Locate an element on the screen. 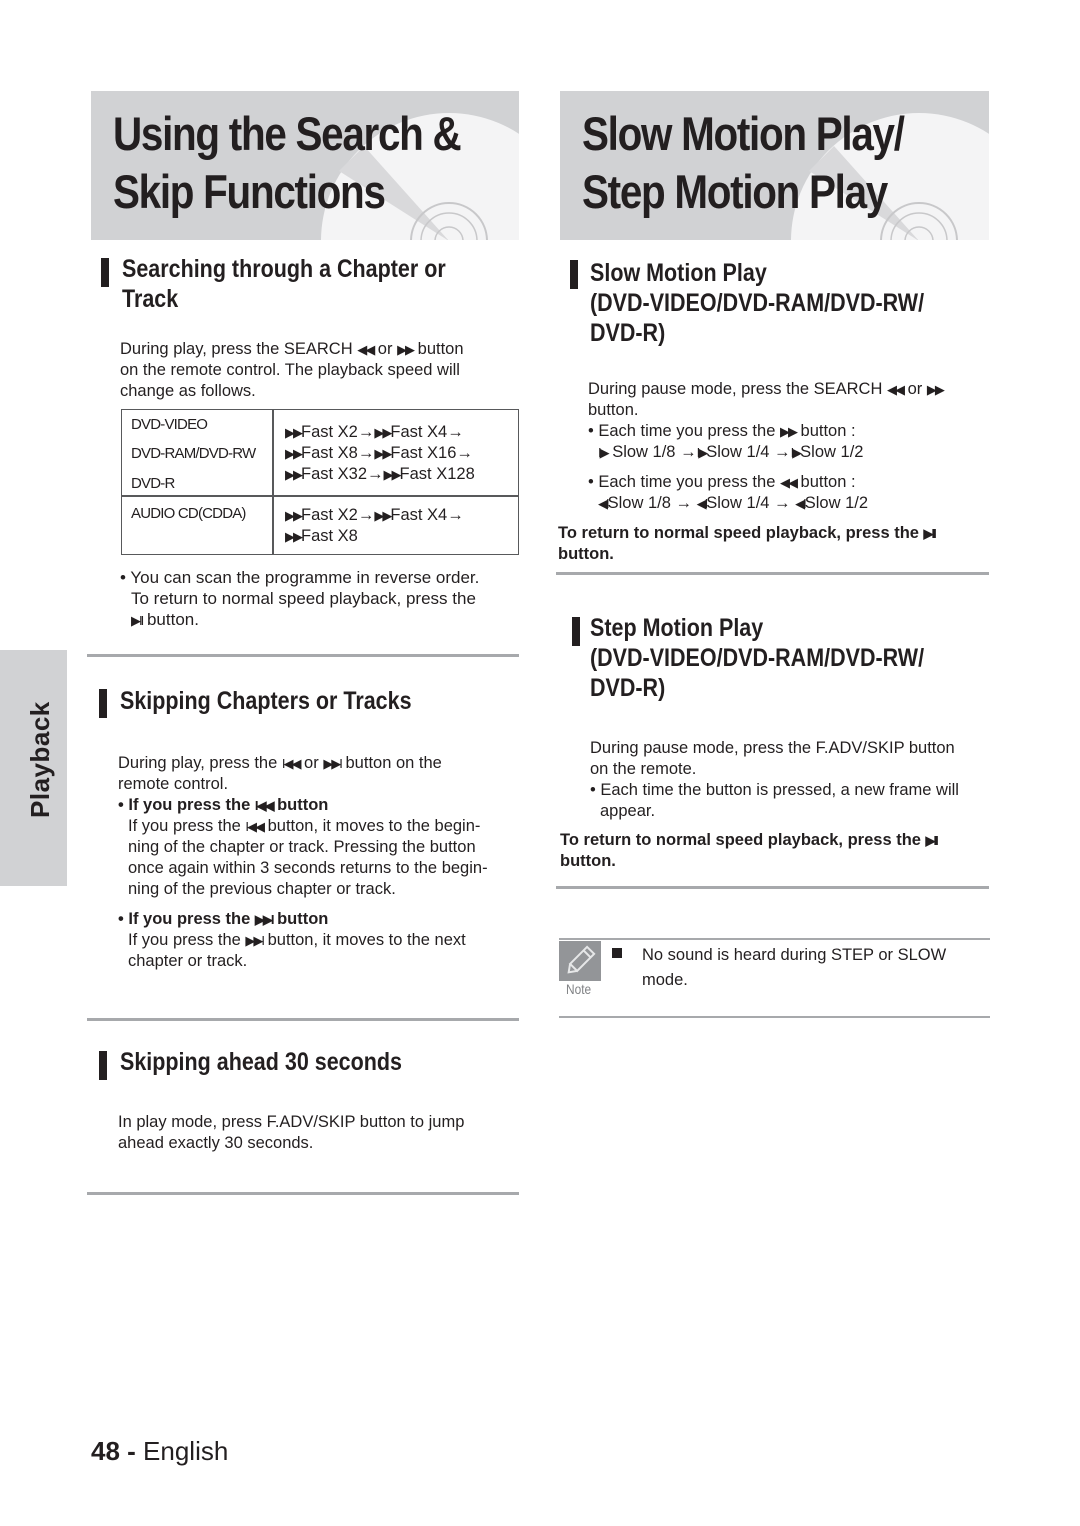 This screenshot has height=1526, width=1080. page-title-left: Using the Search & Skip Functions is located at coordinates (287, 162).